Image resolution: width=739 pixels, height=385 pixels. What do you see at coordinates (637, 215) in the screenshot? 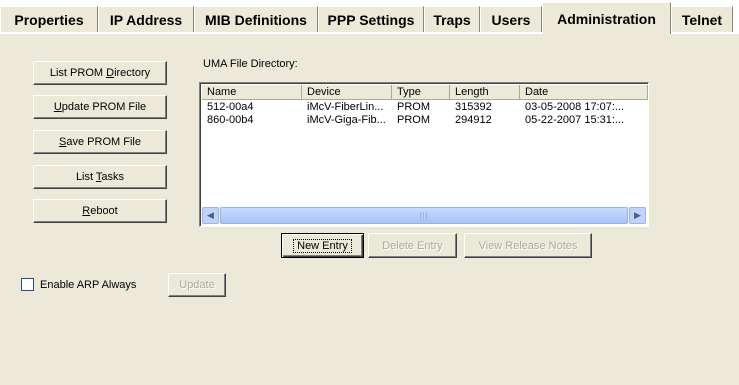
I see `arrow-right-icon: ▶` at bounding box center [637, 215].